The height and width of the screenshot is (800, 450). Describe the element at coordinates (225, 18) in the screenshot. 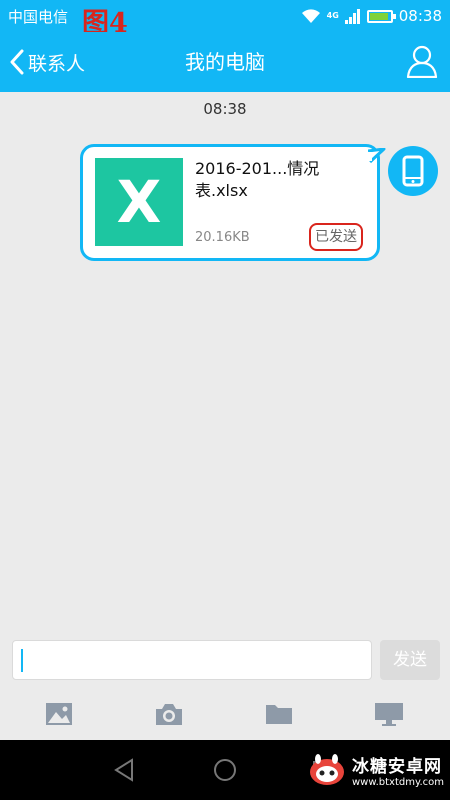

I see `status-bar: 中国电信 图4 4G 08:38` at that location.